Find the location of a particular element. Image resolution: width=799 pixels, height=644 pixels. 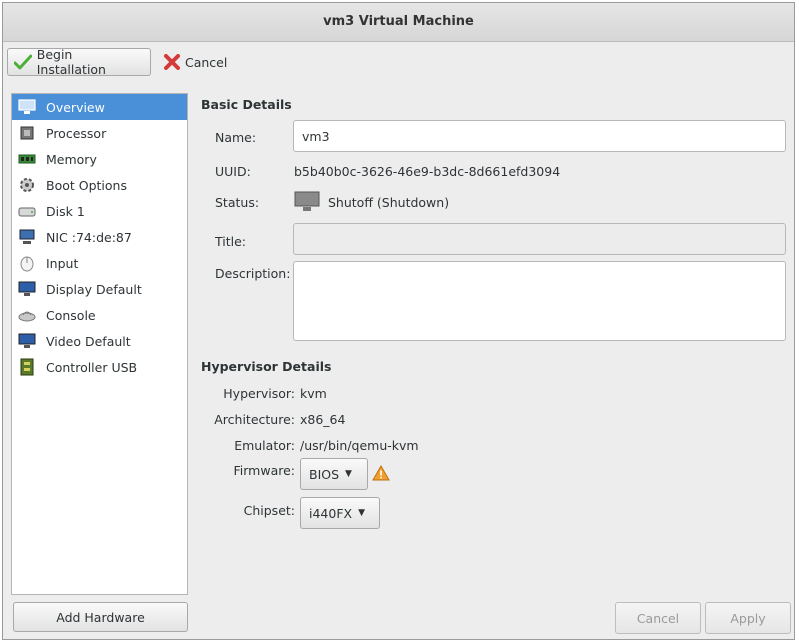

name-field is located at coordinates (539, 136).